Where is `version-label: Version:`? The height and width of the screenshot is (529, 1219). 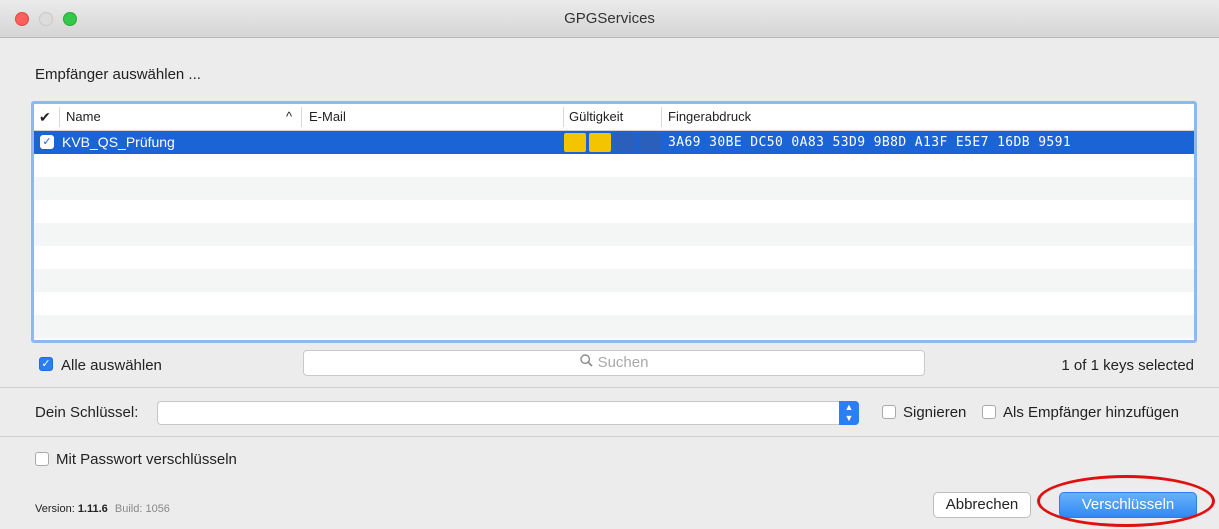 version-label: Version: is located at coordinates (55, 509).